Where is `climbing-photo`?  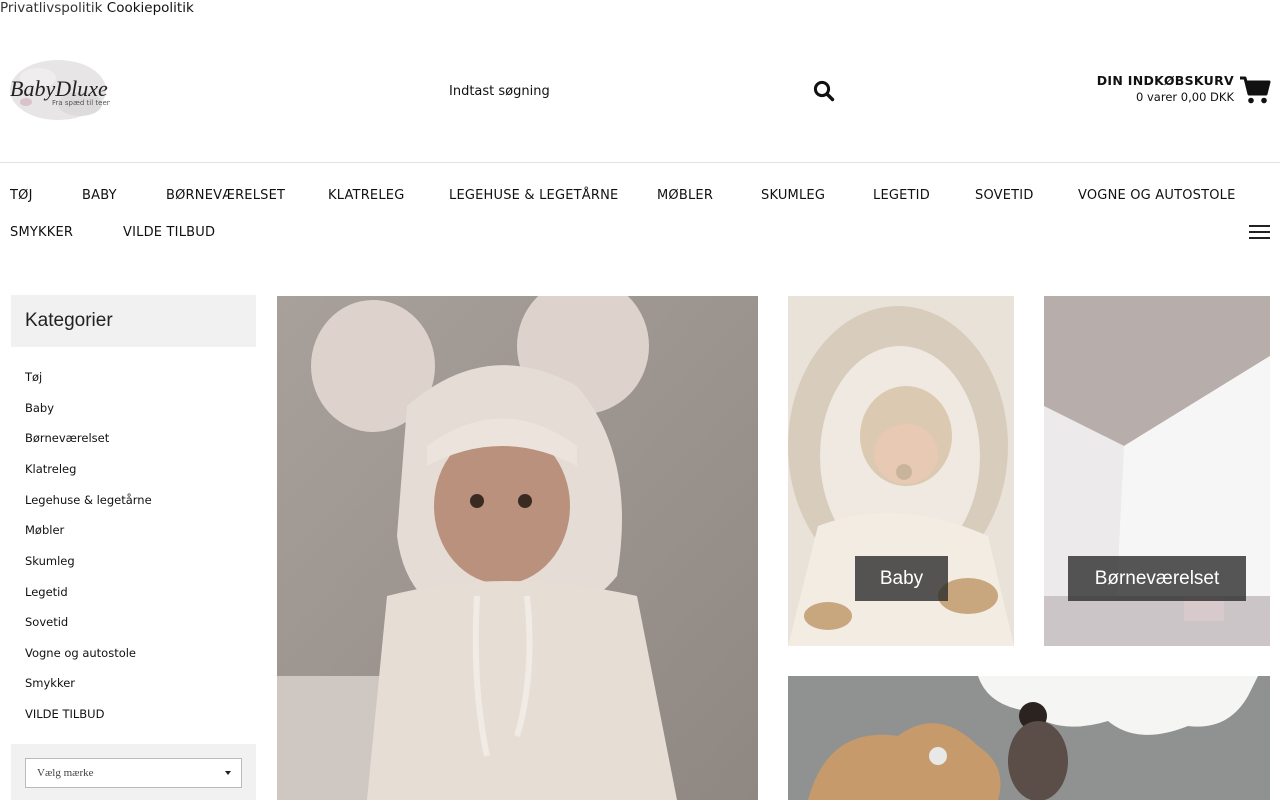 climbing-photo is located at coordinates (1029, 738).